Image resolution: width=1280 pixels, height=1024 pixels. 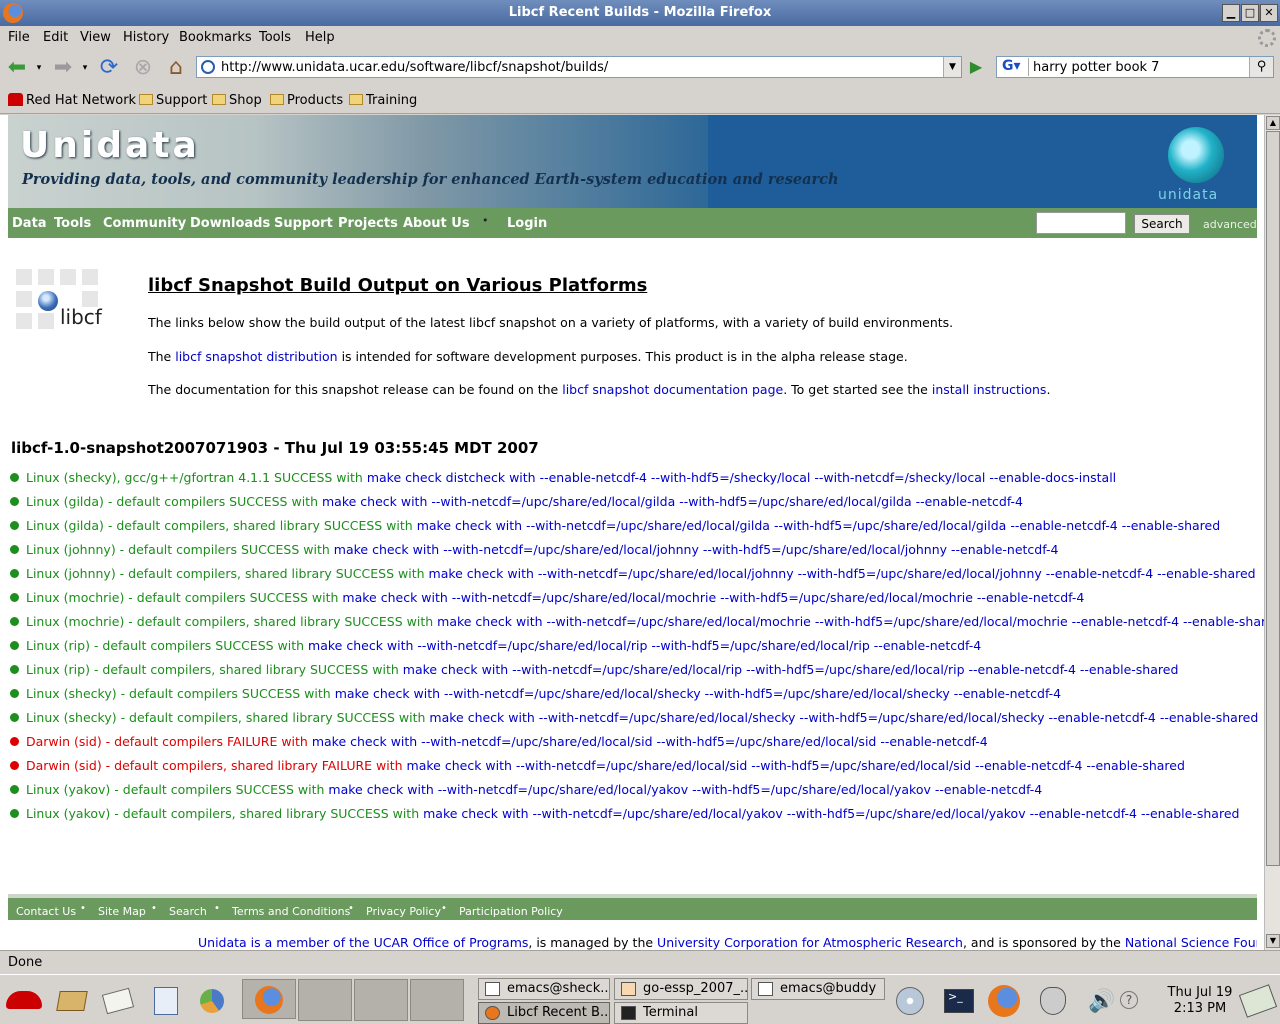 What do you see at coordinates (230, 223) in the screenshot?
I see `nav-downloads: Downloads` at bounding box center [230, 223].